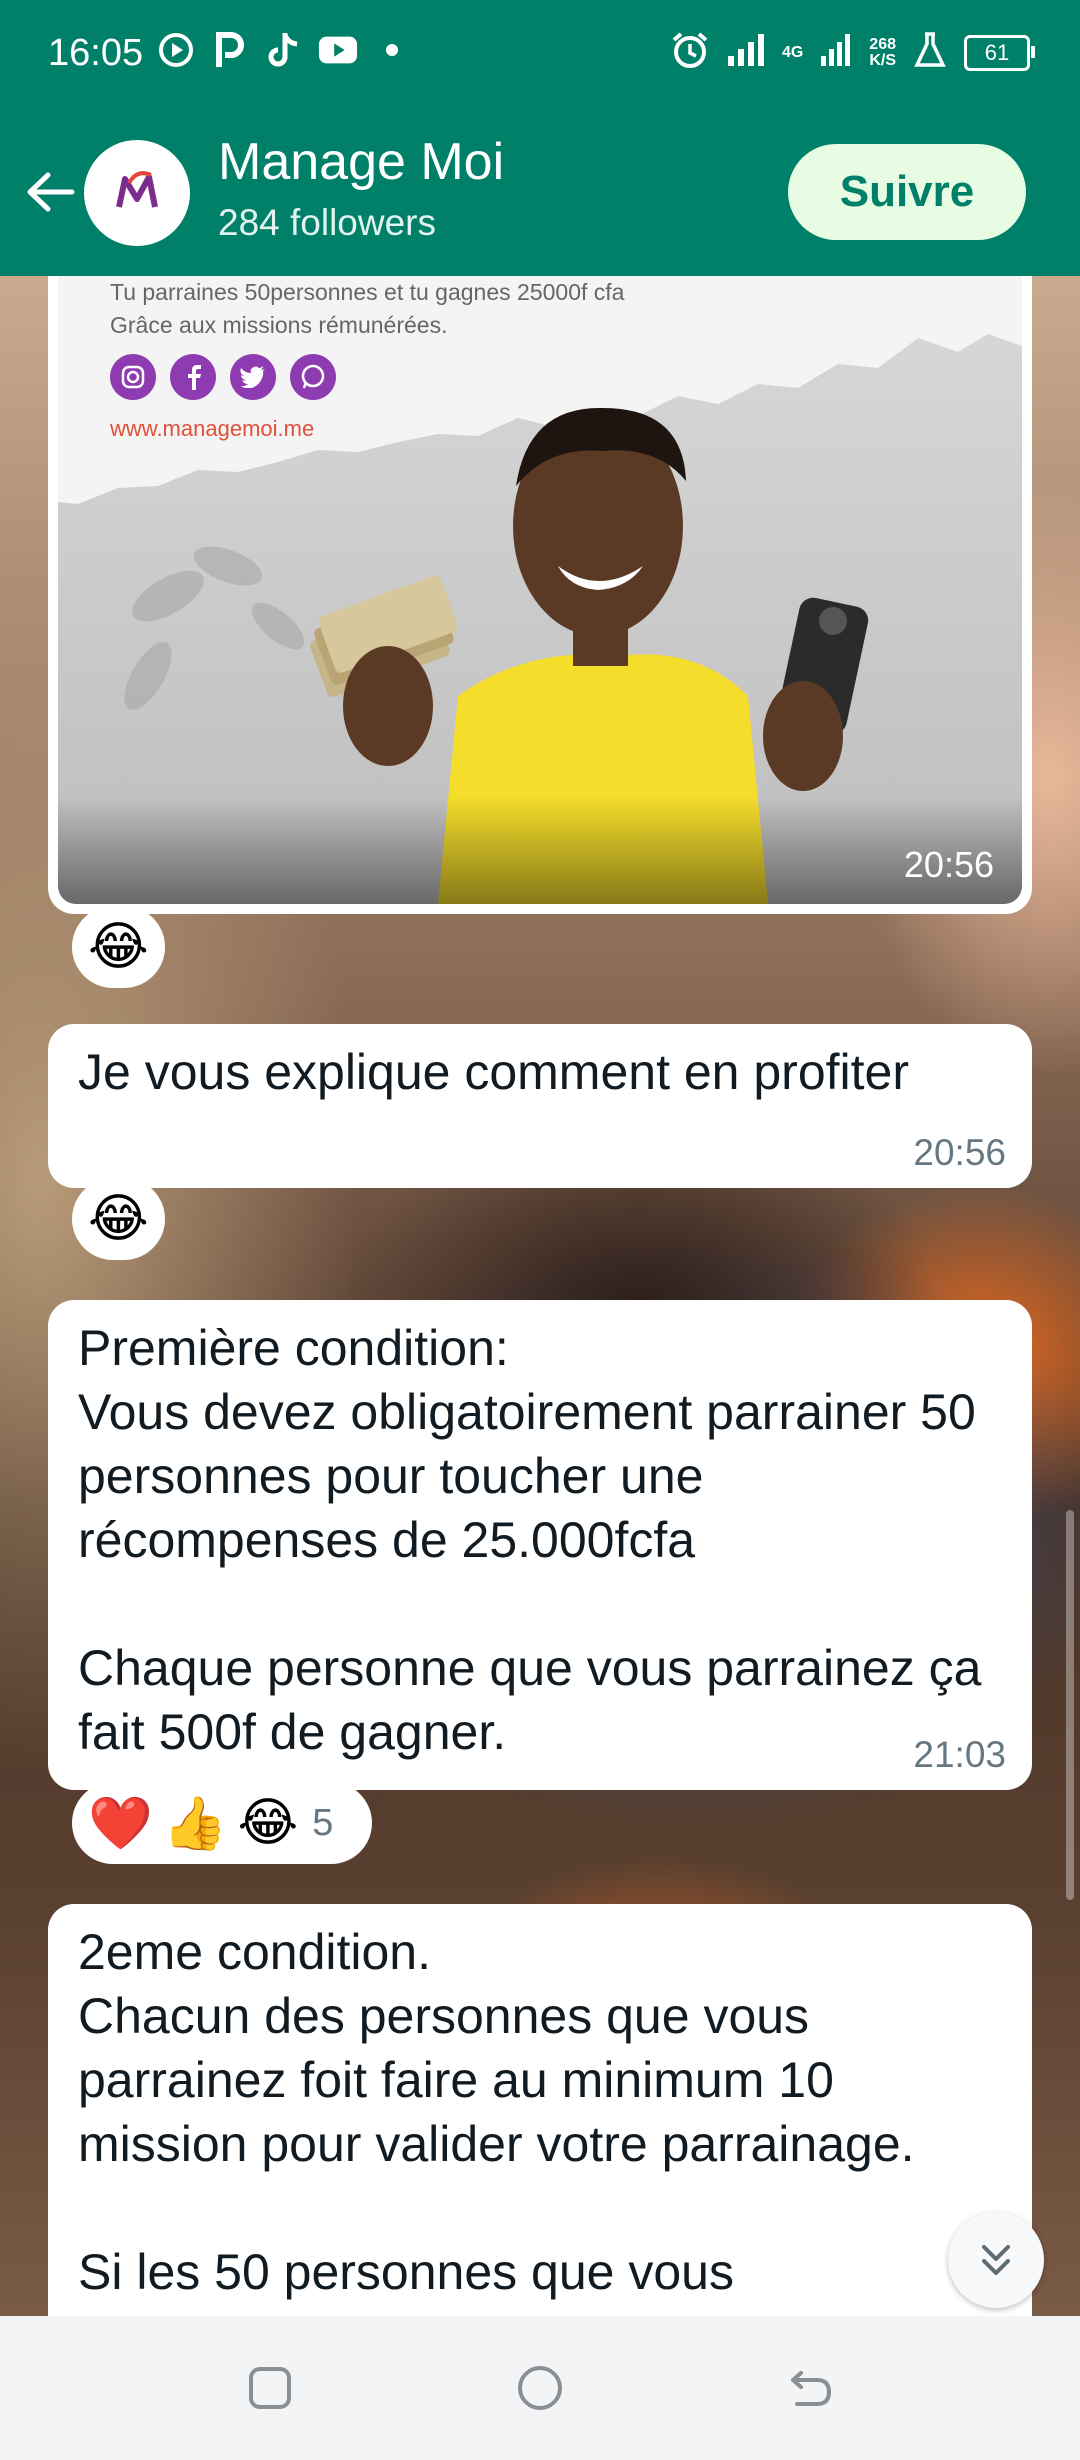  What do you see at coordinates (279, 325) in the screenshot?
I see `promo-caption-line: Grâce aux missions rémunérées.` at bounding box center [279, 325].